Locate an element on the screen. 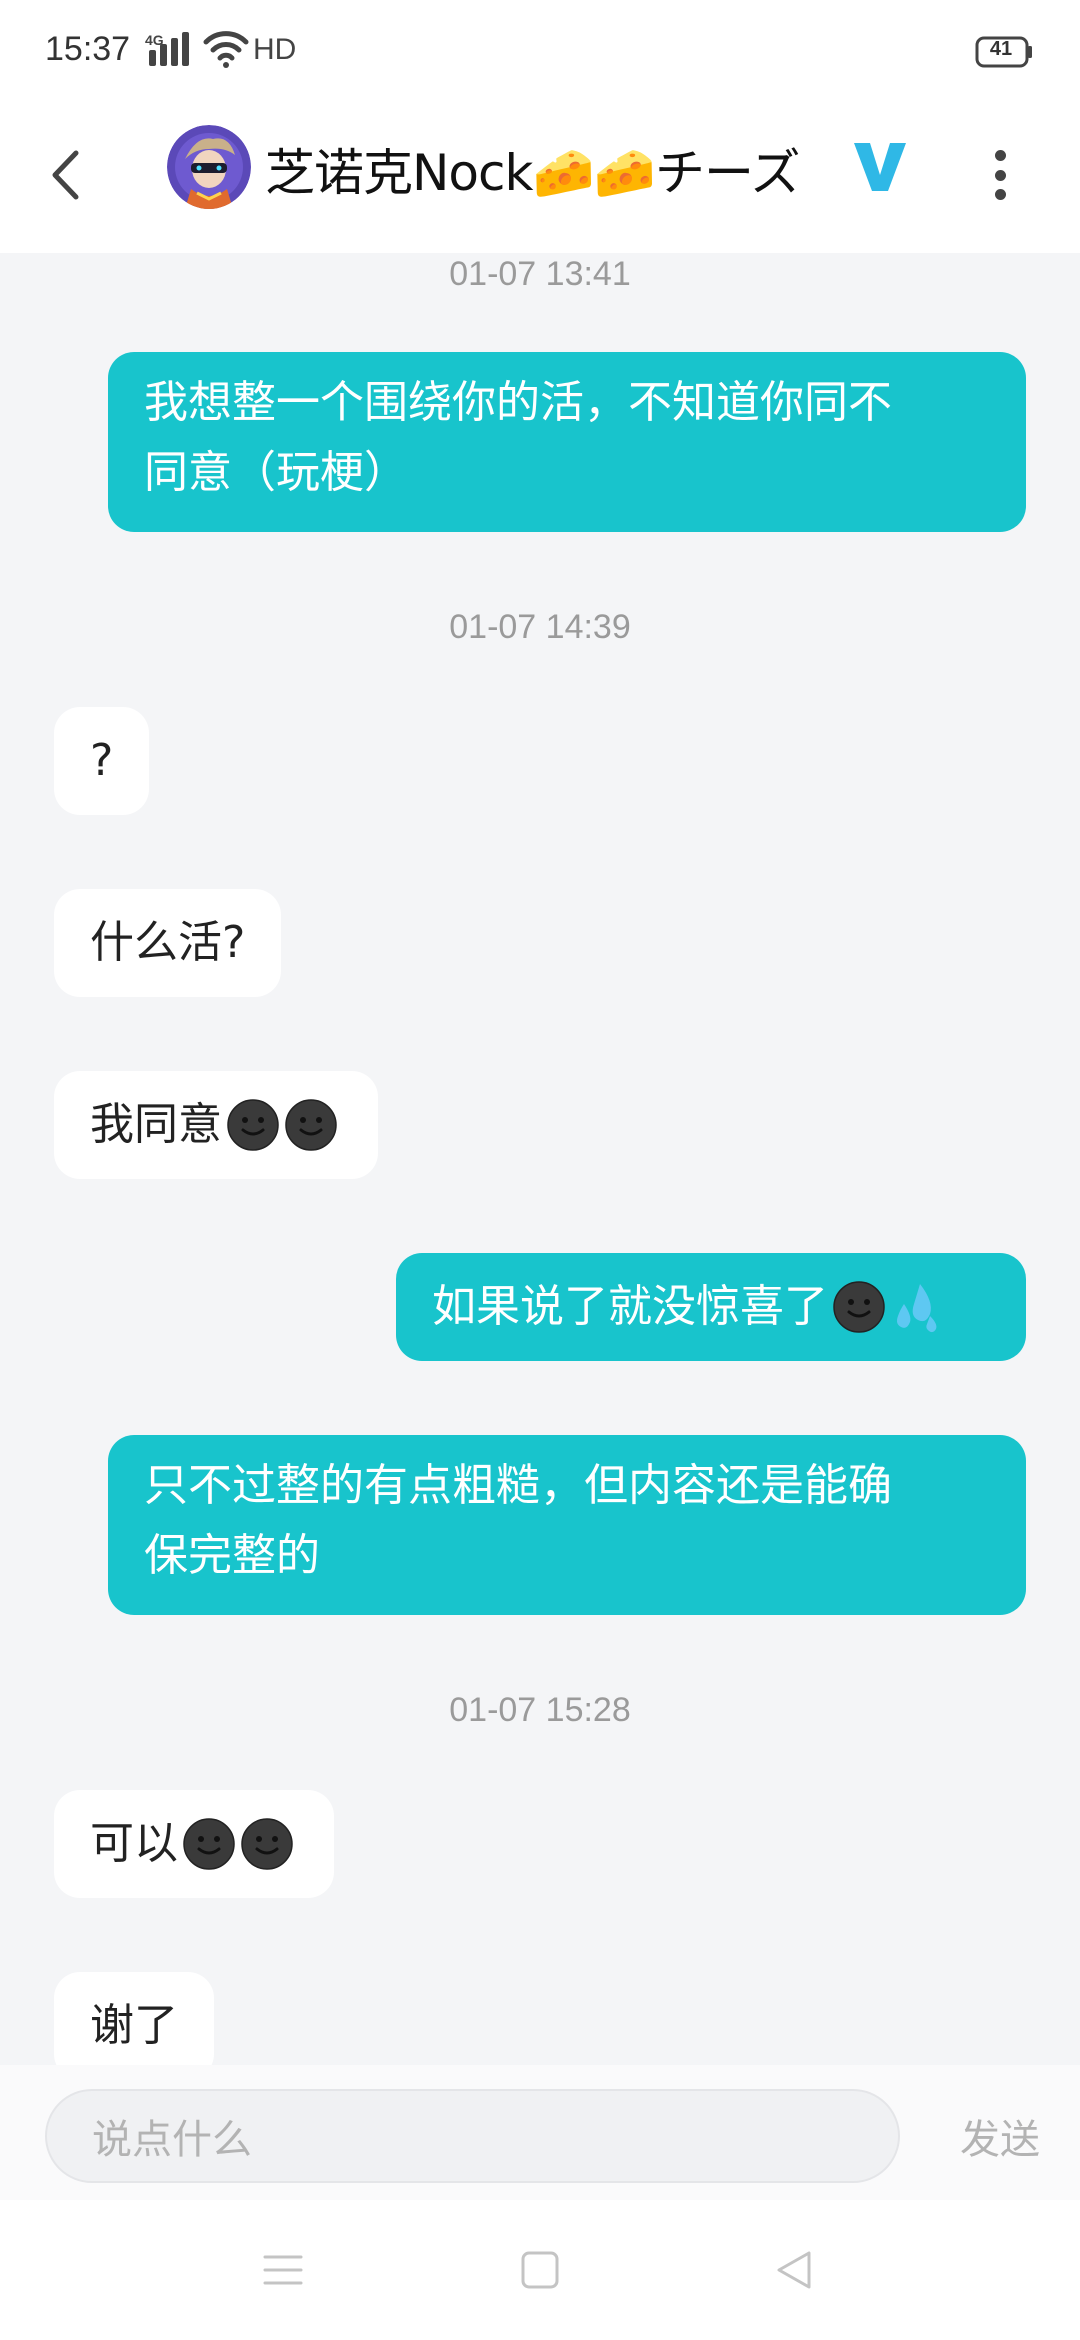 This screenshot has width=1080, height=2340. back-button is located at coordinates (65, 175).